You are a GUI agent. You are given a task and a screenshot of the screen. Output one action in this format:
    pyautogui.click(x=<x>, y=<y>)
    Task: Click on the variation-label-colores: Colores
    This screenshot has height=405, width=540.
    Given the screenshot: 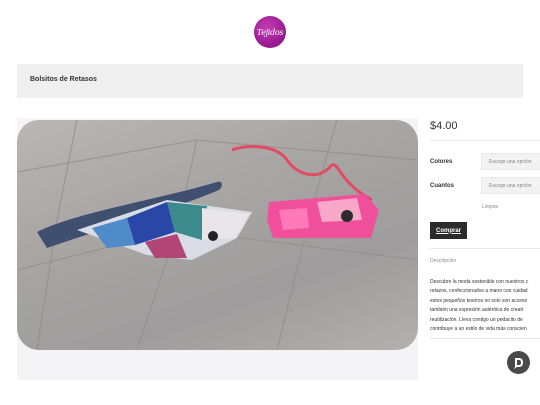 What is the action you would take?
    pyautogui.click(x=441, y=162)
    